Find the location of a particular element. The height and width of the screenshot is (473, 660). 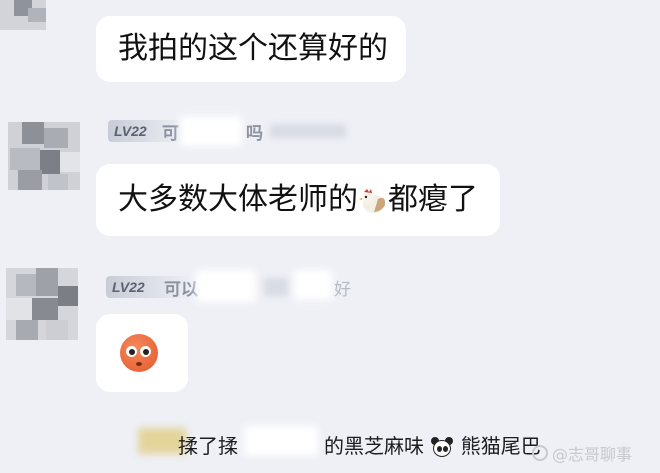

sad-face-emoji-icon is located at coordinates (139, 353).